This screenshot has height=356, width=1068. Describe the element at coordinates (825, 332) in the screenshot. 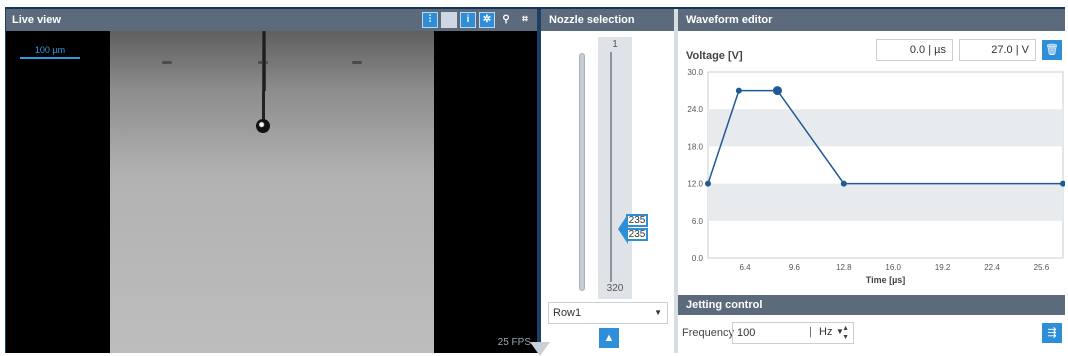

I see `frequency-unit: Hz` at that location.